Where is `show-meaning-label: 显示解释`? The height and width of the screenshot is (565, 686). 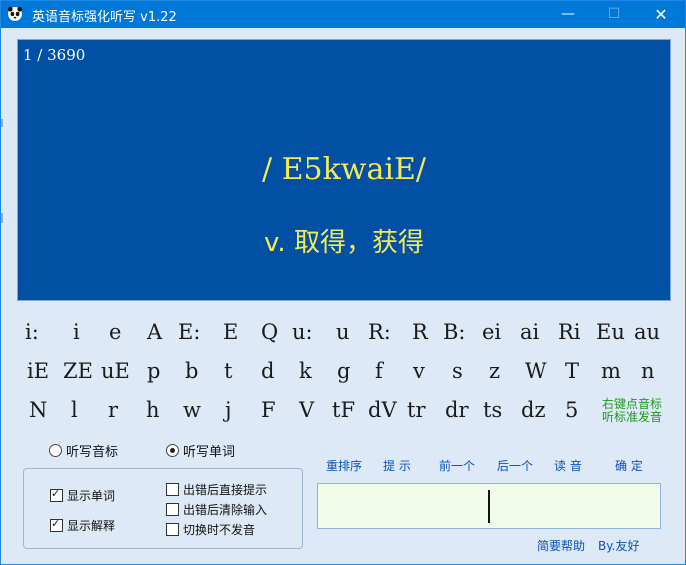
show-meaning-label: 显示解释 is located at coordinates (91, 526).